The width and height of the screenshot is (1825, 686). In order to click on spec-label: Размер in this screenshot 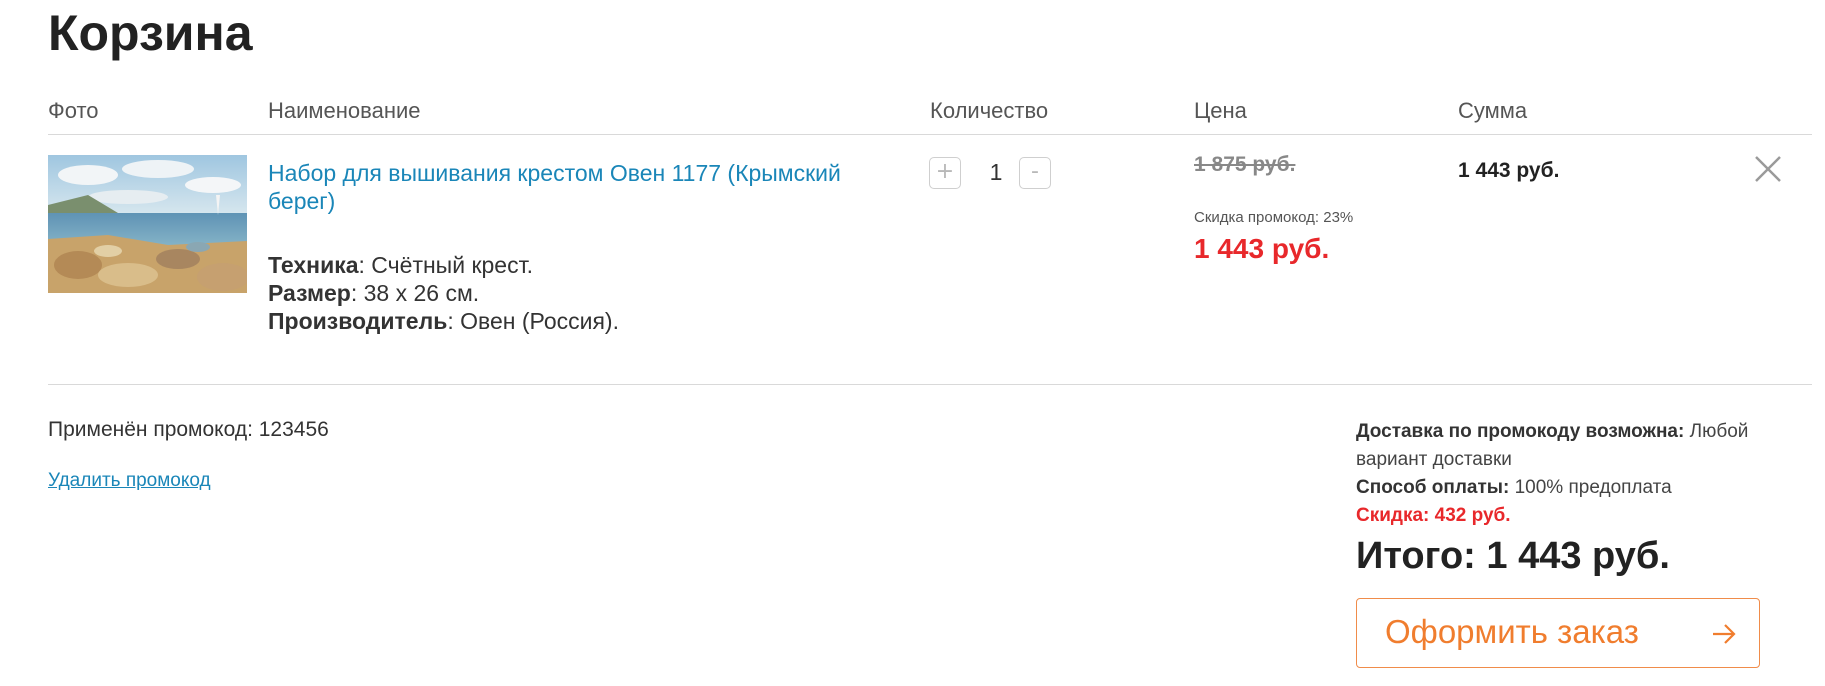, I will do `click(309, 293)`.